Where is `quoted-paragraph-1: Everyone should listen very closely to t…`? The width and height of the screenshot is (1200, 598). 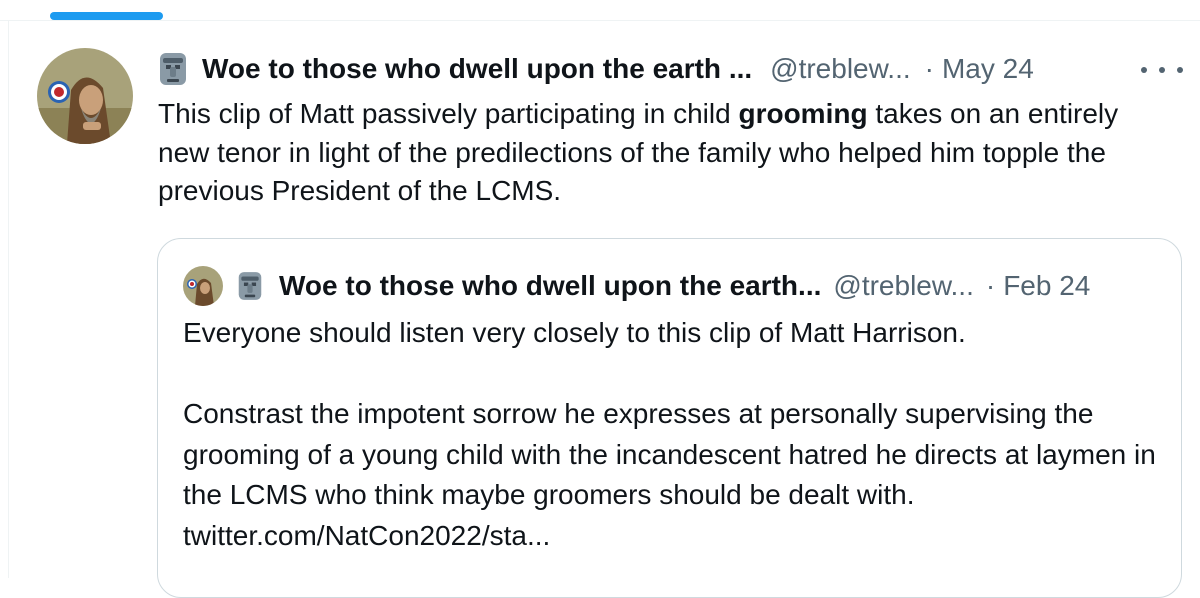 quoted-paragraph-1: Everyone should listen very closely to t… is located at coordinates (574, 332).